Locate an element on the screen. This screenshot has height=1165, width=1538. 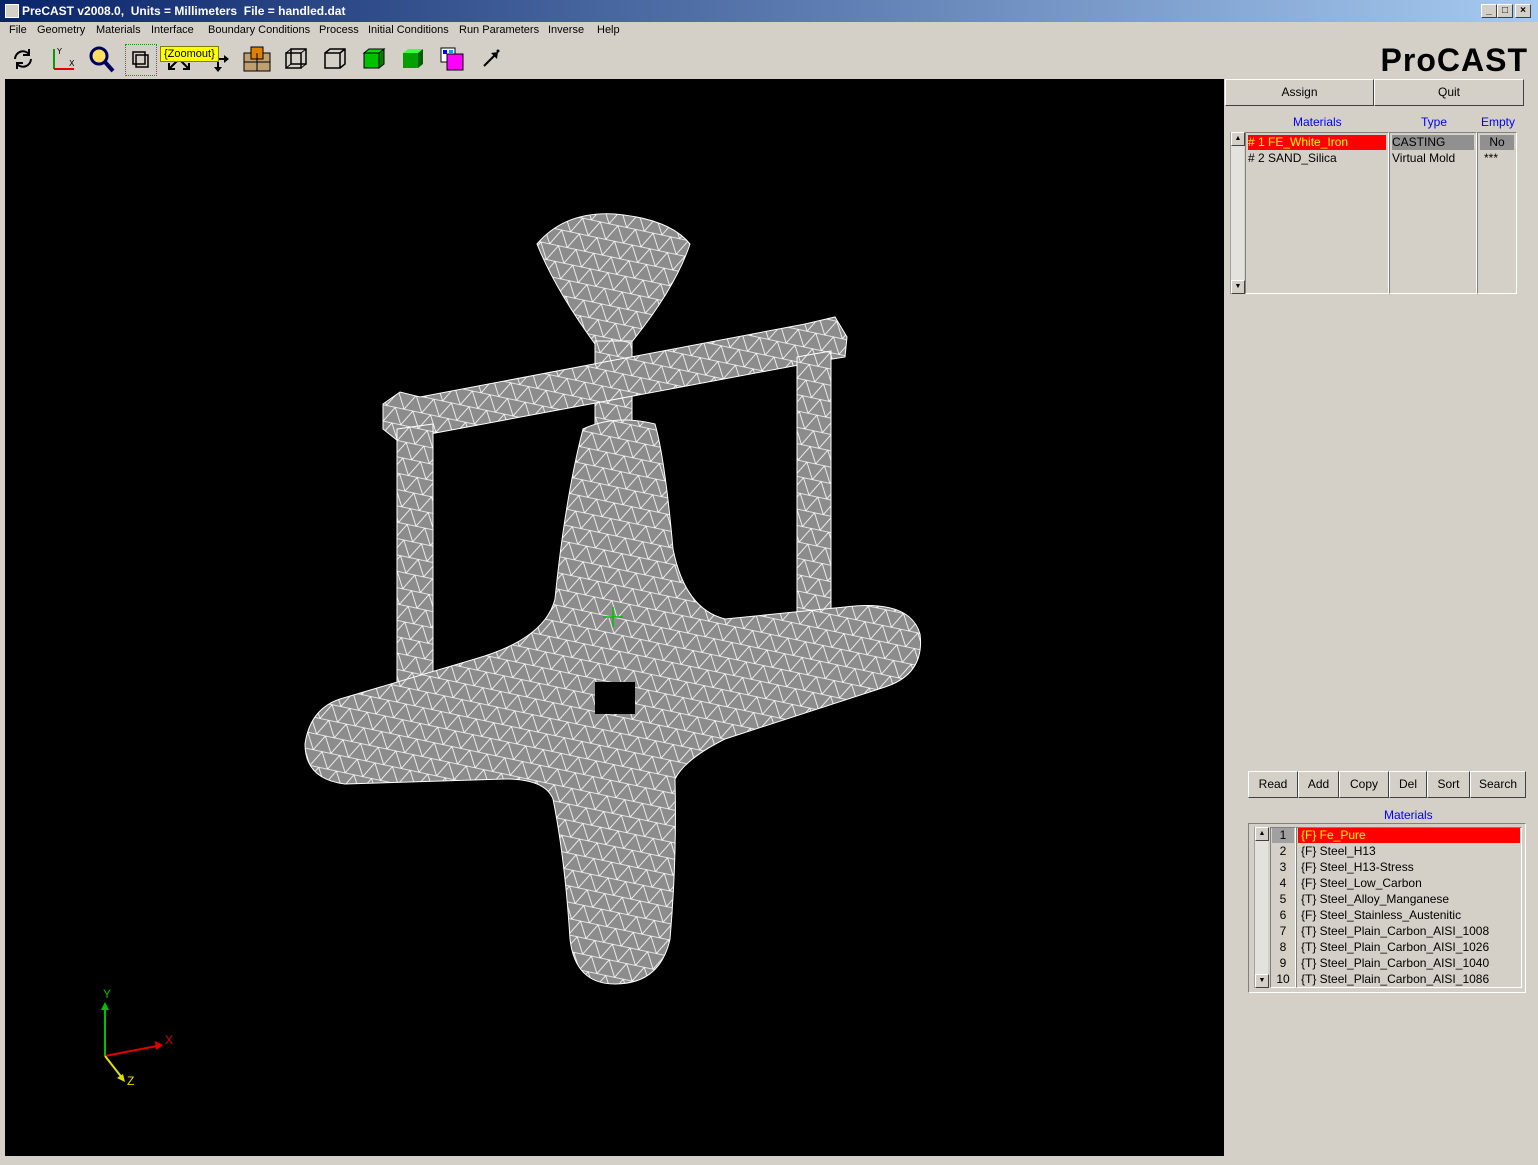
svg-text: Y is located at coordinates (59, 51).